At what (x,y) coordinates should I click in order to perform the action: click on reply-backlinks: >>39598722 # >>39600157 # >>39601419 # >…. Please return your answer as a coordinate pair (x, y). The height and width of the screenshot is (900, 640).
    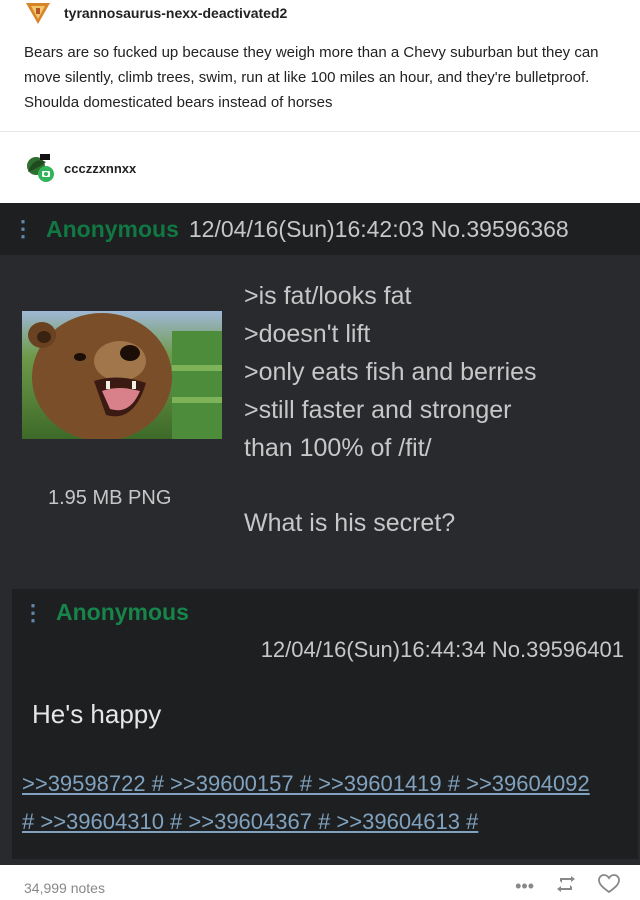
    Looking at the image, I should click on (327, 803).